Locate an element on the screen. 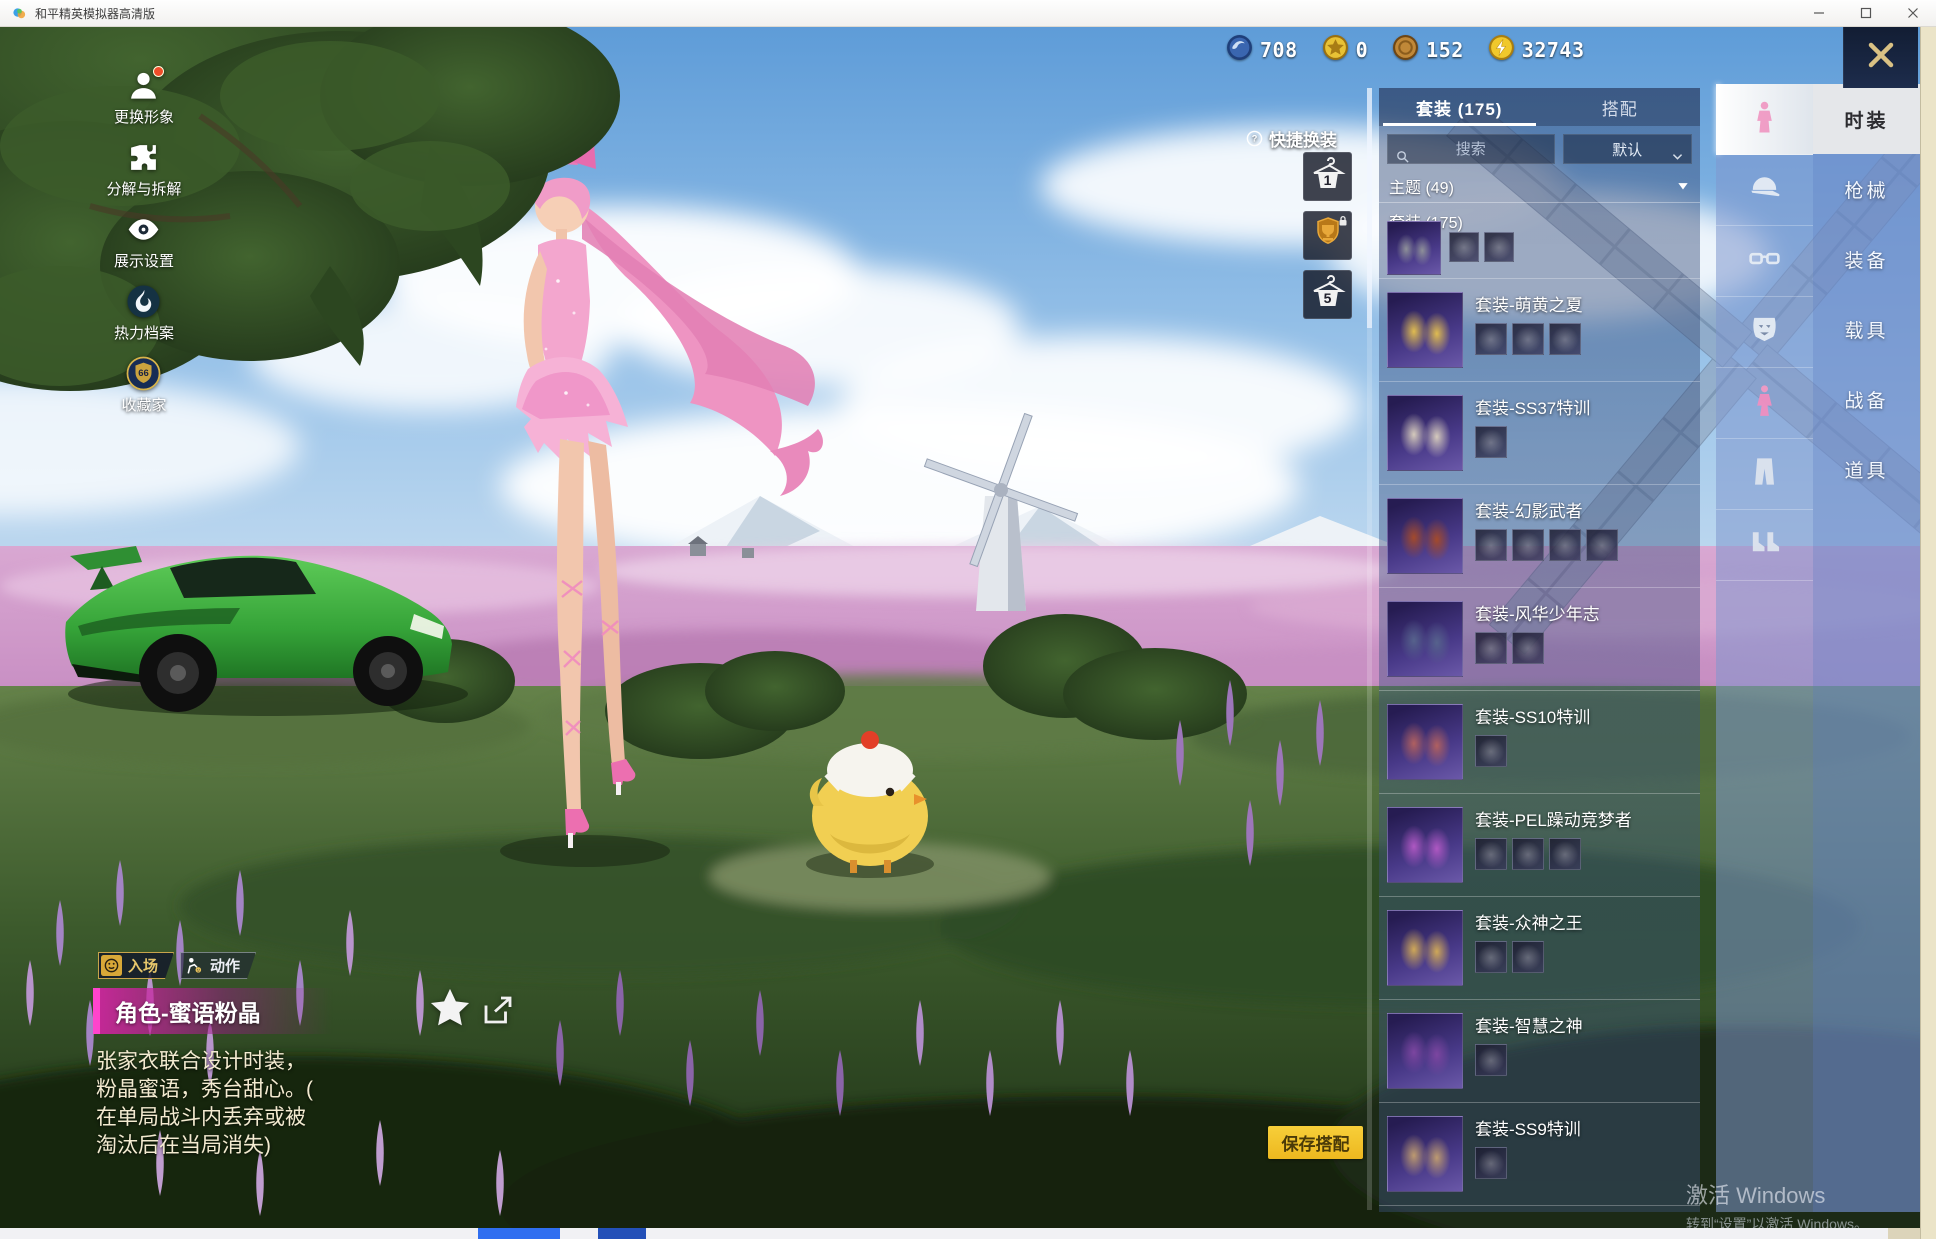  subcategory-outfit is located at coordinates (1764, 119).